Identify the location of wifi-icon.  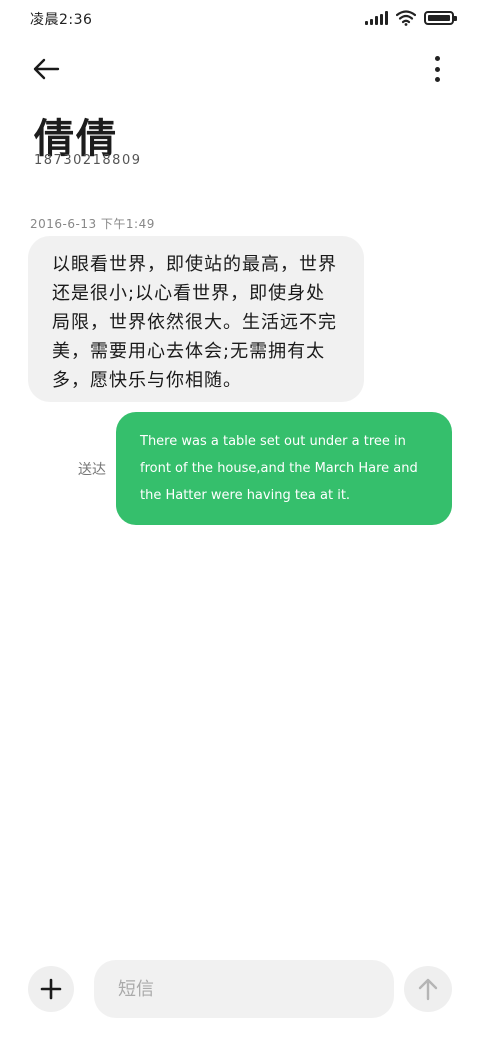
(406, 18).